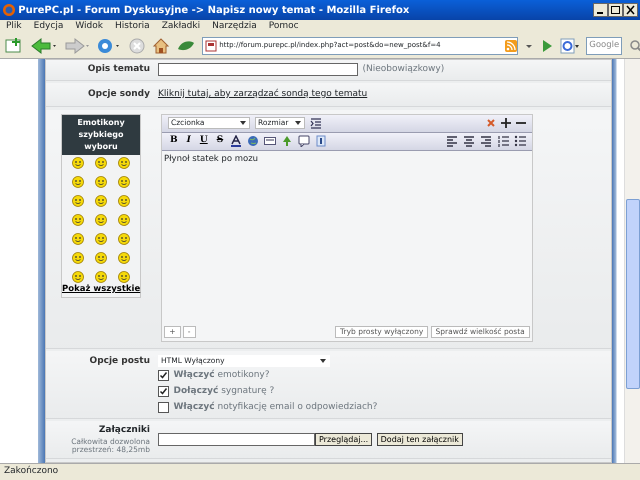  Describe the element at coordinates (258, 69) in the screenshot. I see `topic-description-field` at that location.